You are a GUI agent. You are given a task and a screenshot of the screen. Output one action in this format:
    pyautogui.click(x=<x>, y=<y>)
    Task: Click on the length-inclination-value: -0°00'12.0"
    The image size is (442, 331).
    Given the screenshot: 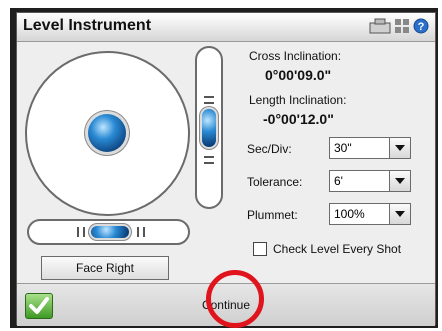 What is the action you would take?
    pyautogui.click(x=298, y=119)
    